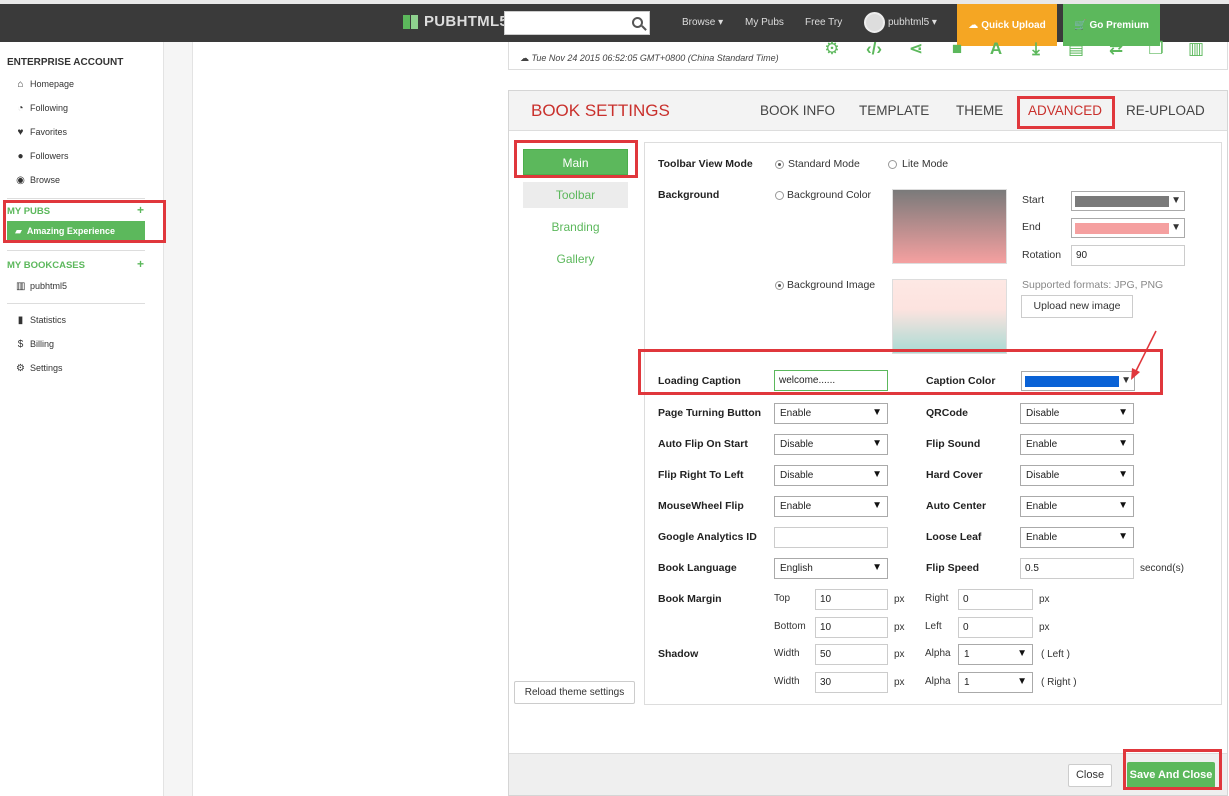 The height and width of the screenshot is (796, 1229). I want to click on sidebar-item-statistics: ▮ Statistics, so click(41, 320).